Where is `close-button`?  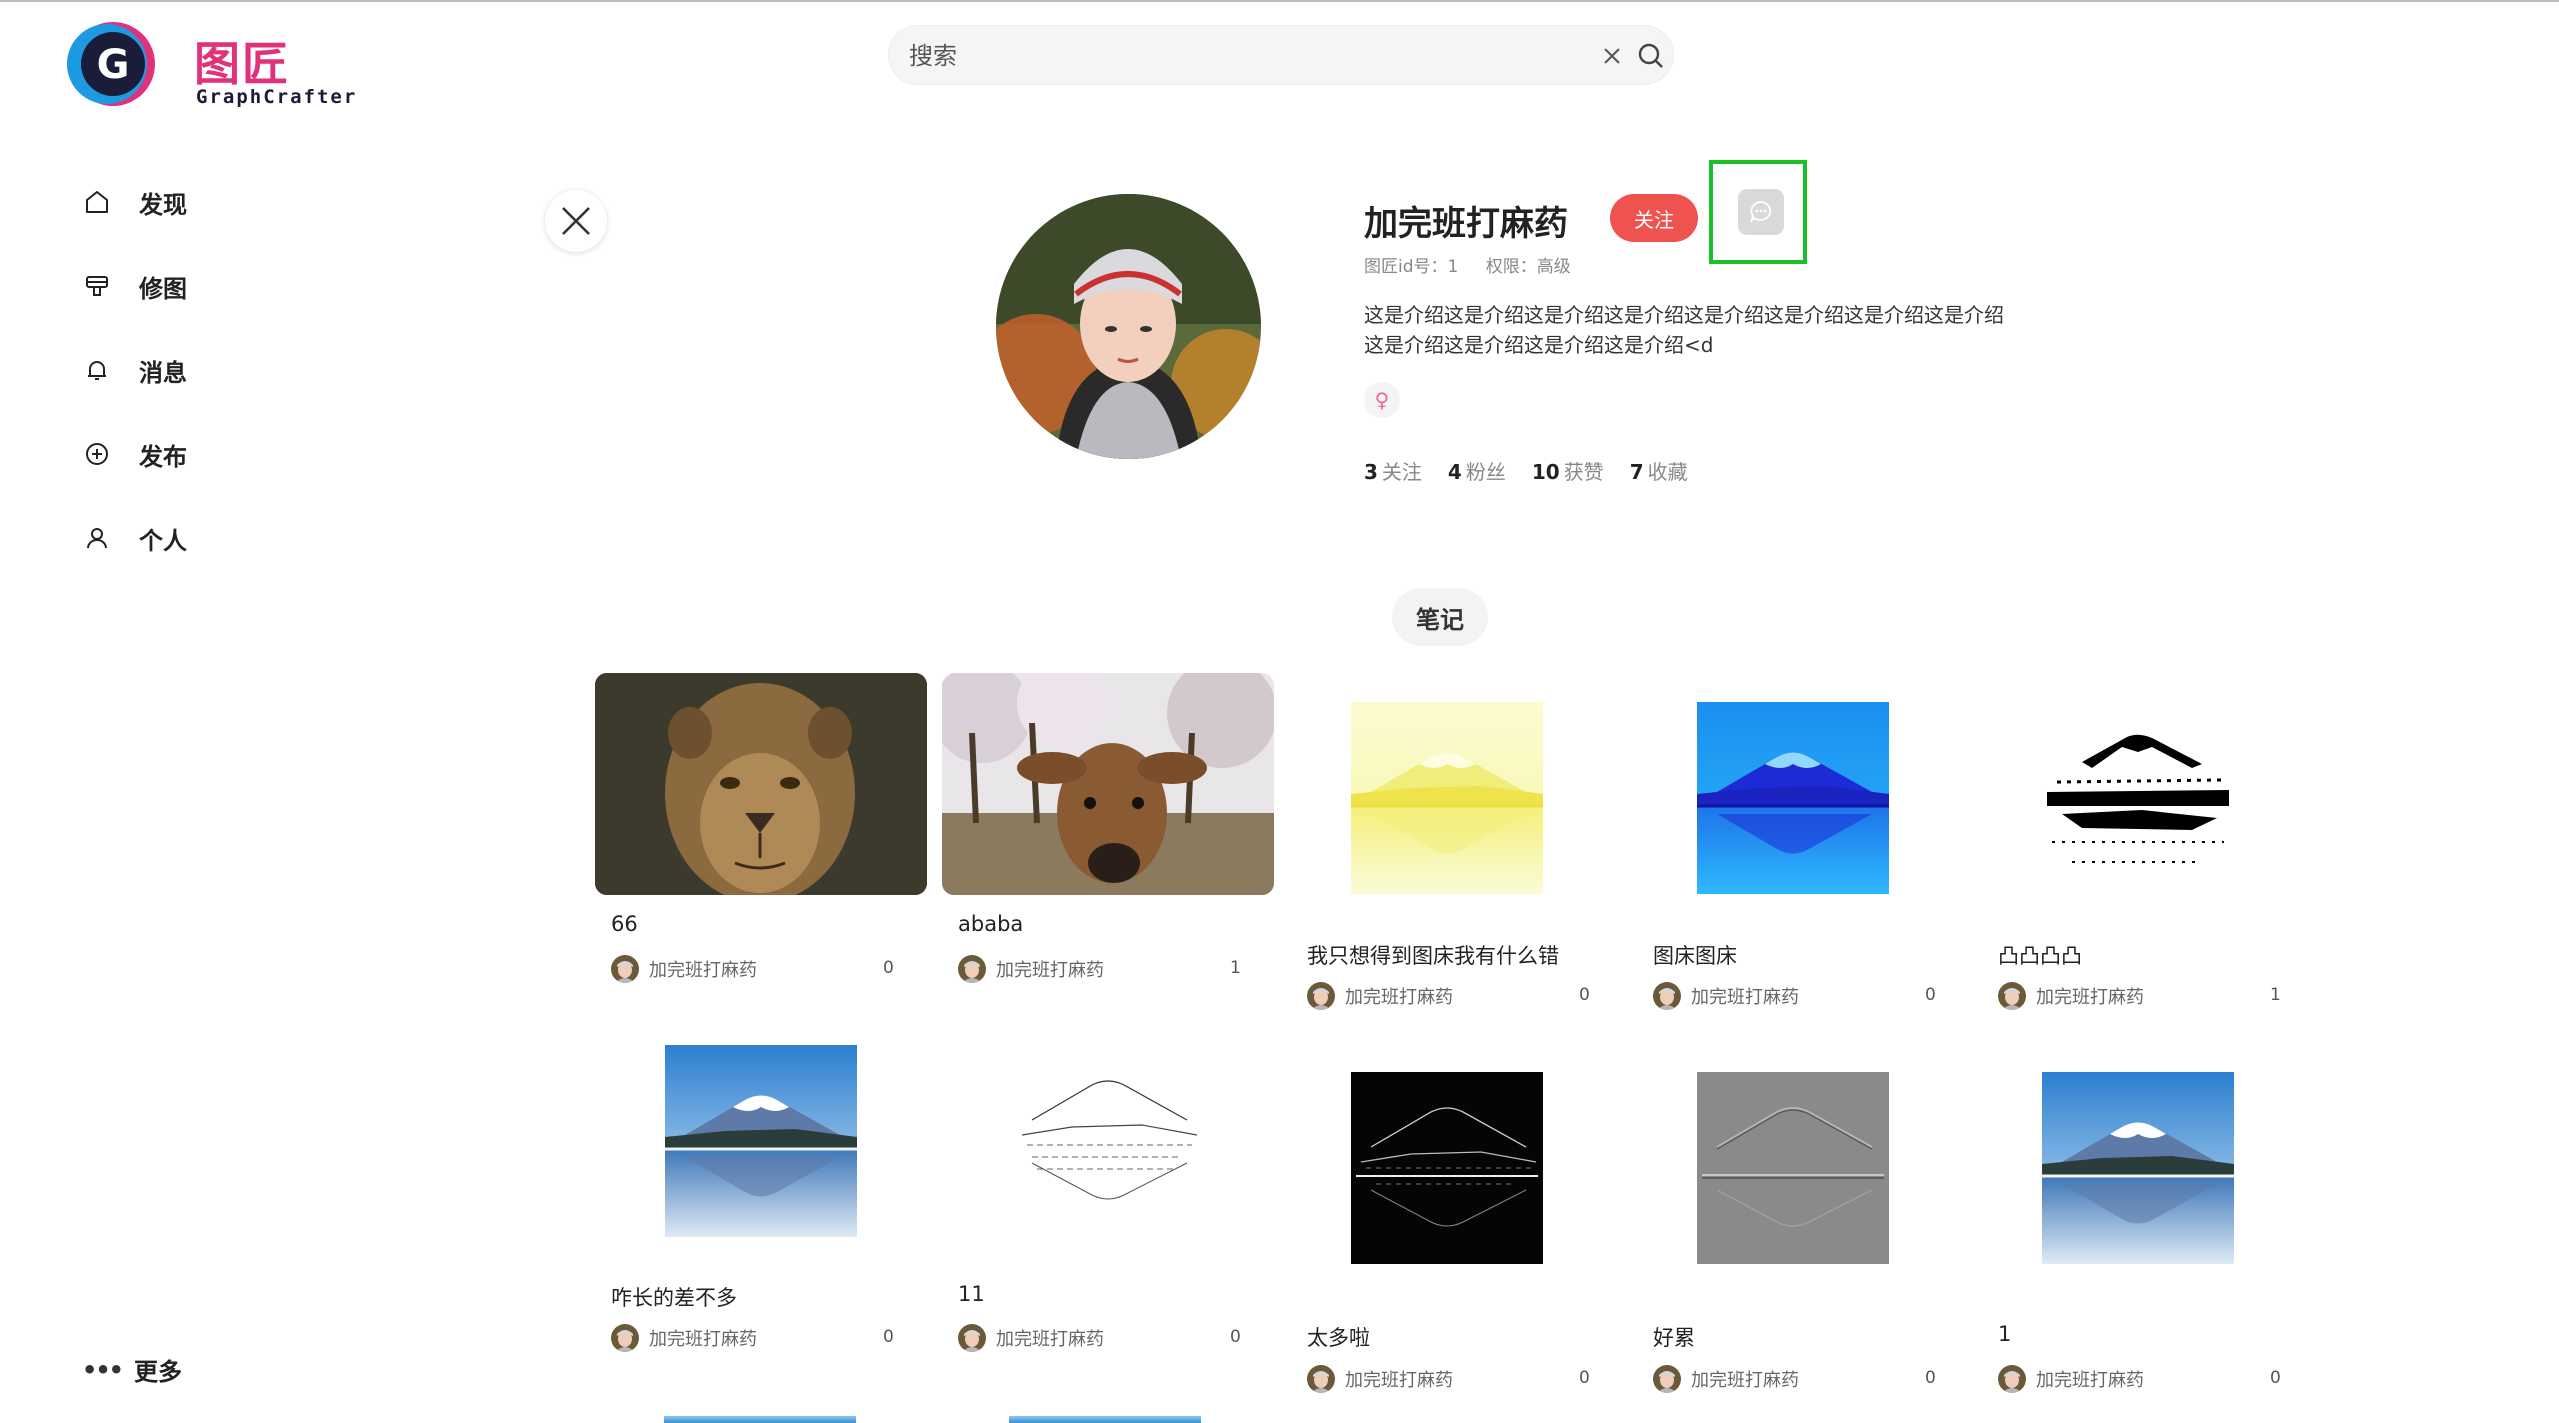 close-button is located at coordinates (576, 221).